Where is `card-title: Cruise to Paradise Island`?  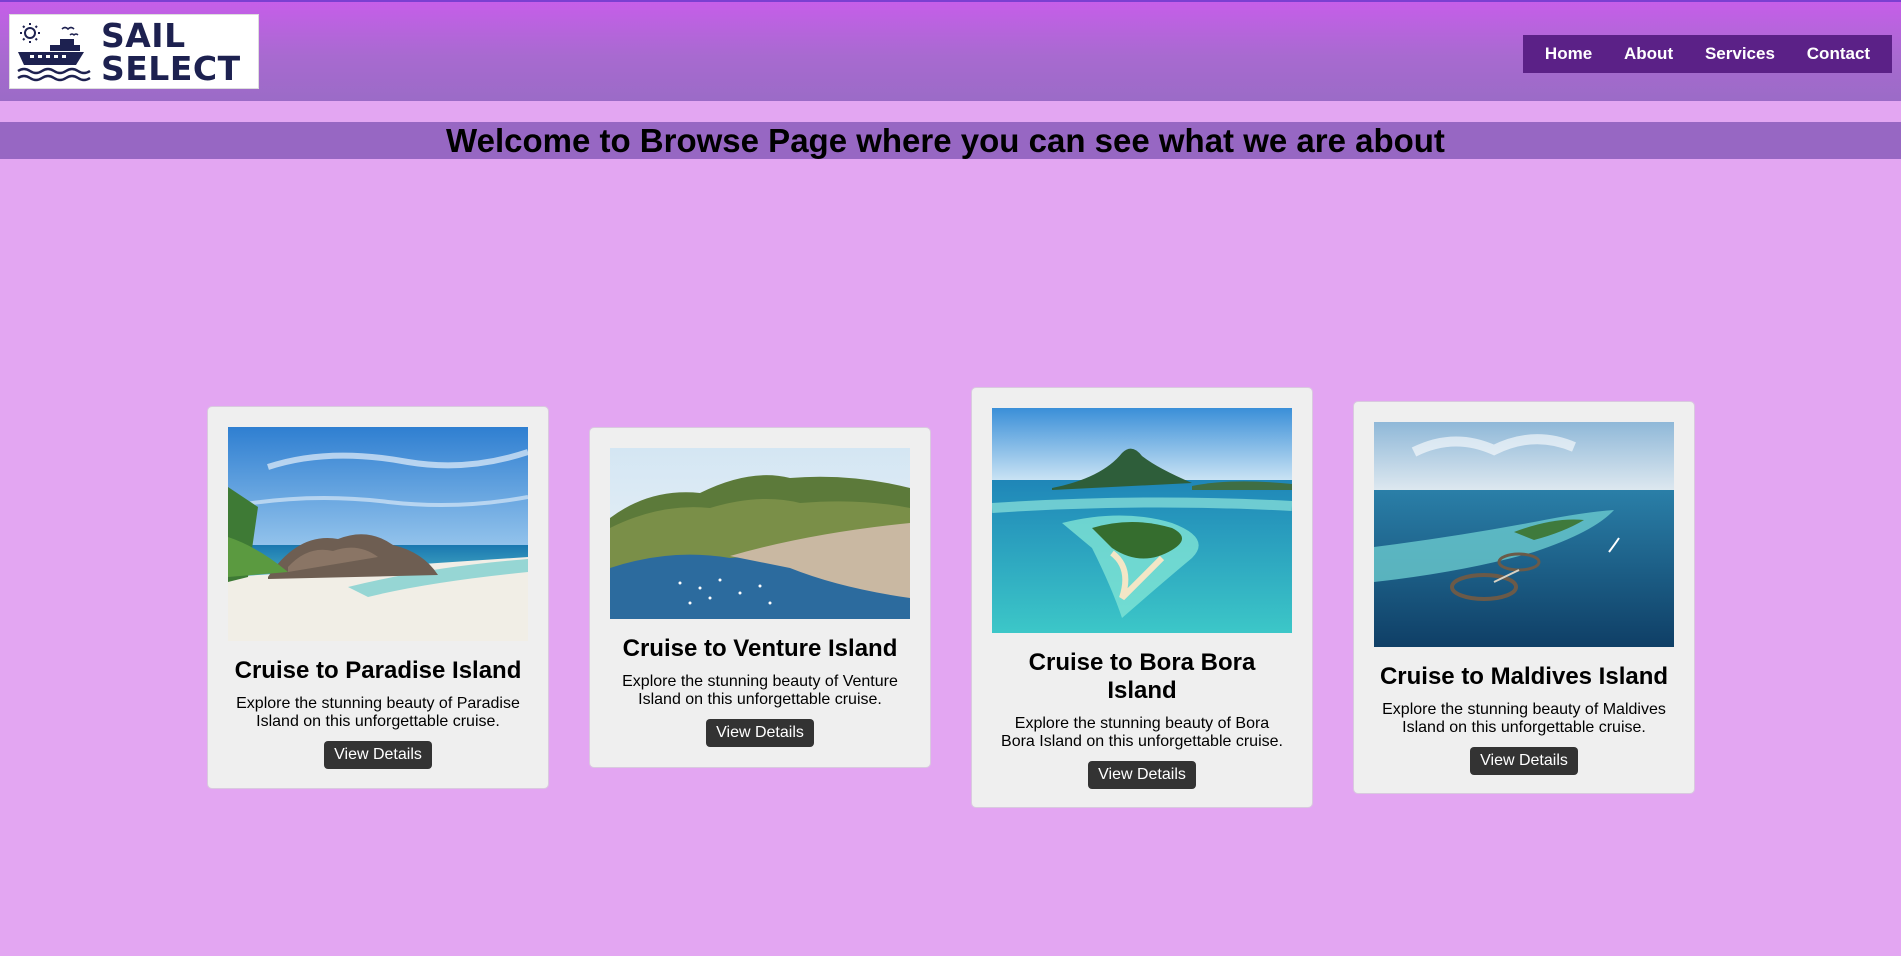 card-title: Cruise to Paradise Island is located at coordinates (378, 670).